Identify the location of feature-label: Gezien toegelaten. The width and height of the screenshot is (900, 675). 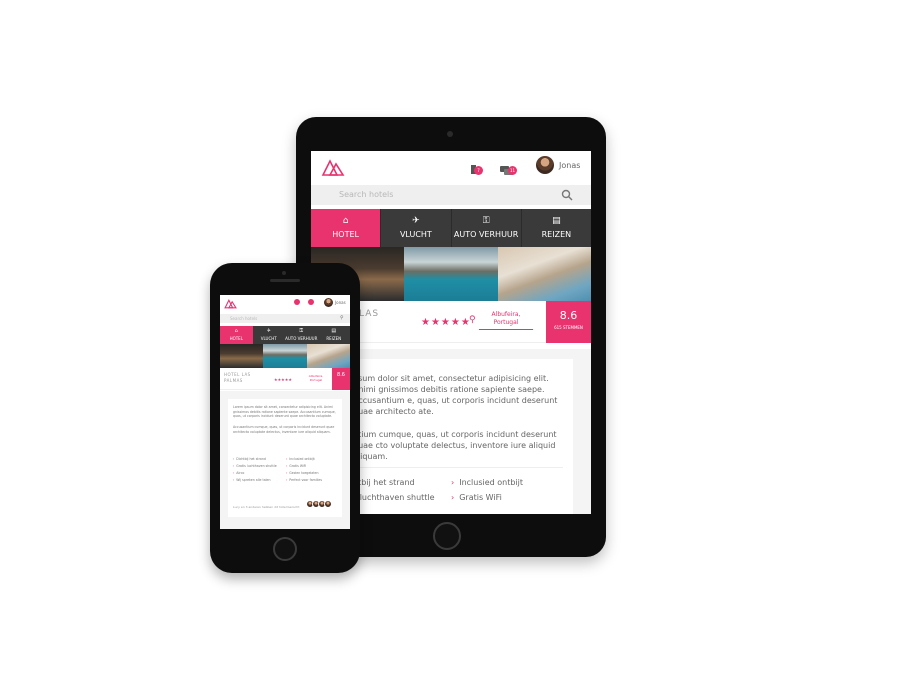
(304, 473).